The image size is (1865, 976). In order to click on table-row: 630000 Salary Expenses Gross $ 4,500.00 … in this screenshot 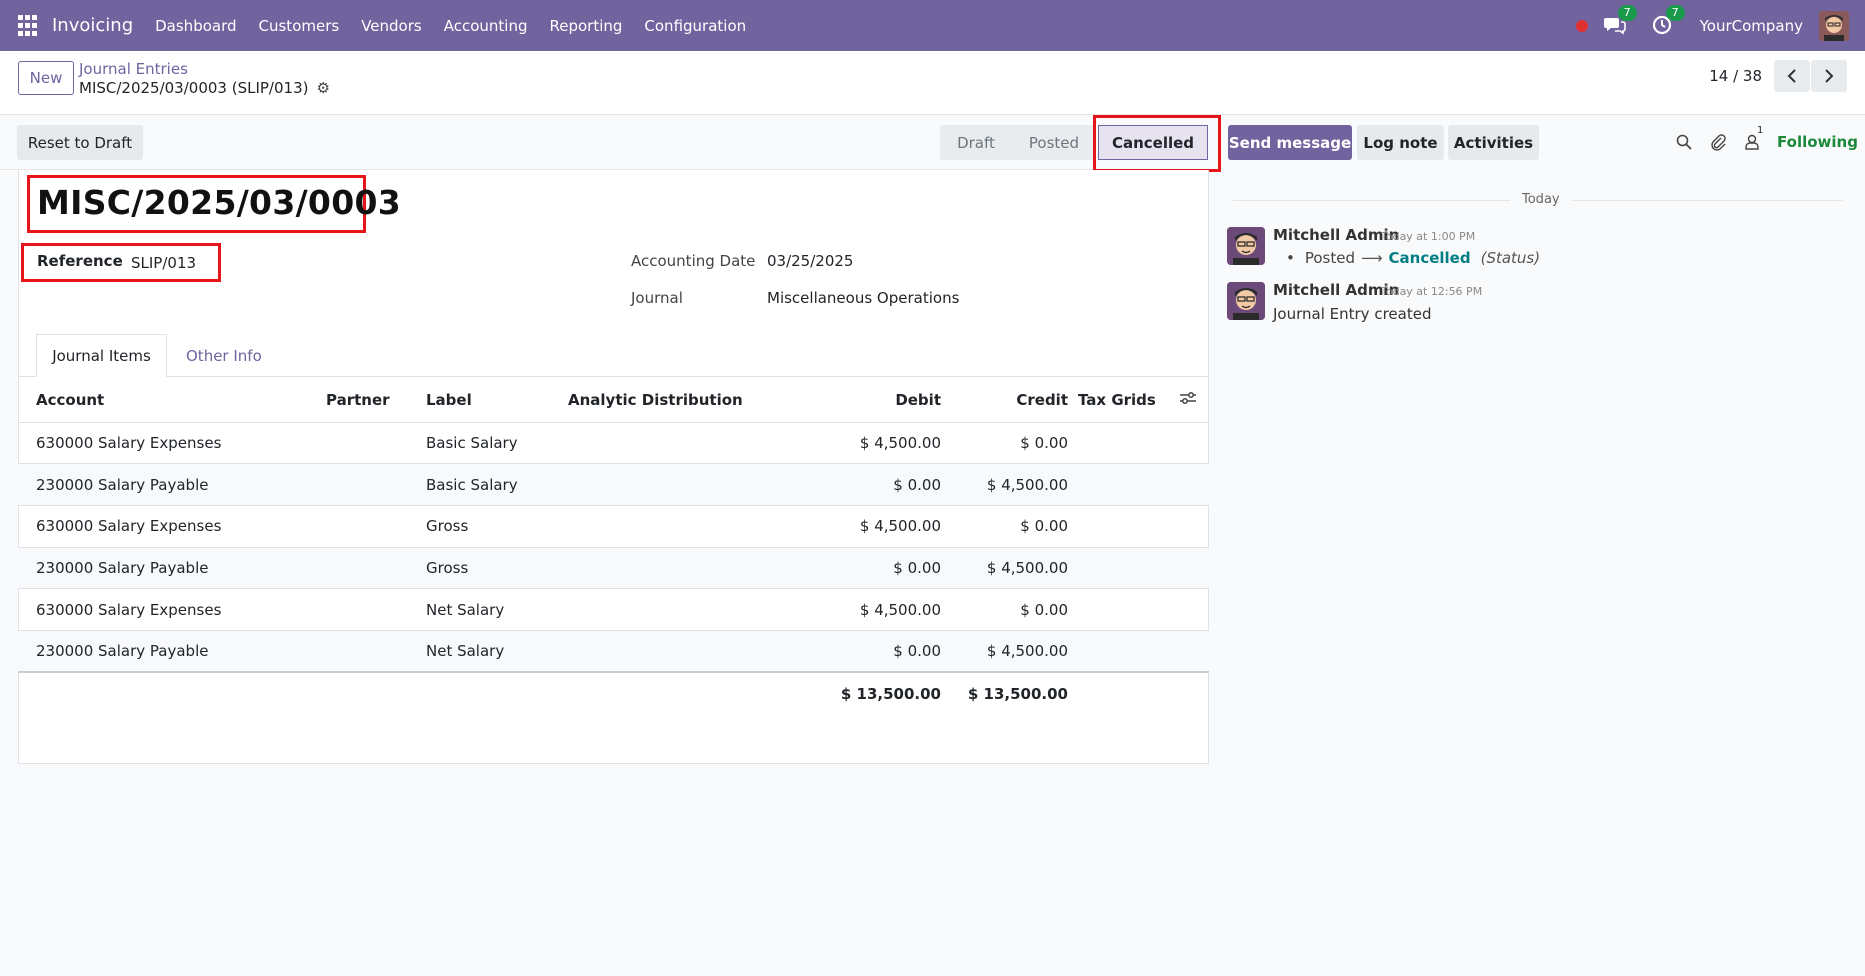, I will do `click(613, 526)`.